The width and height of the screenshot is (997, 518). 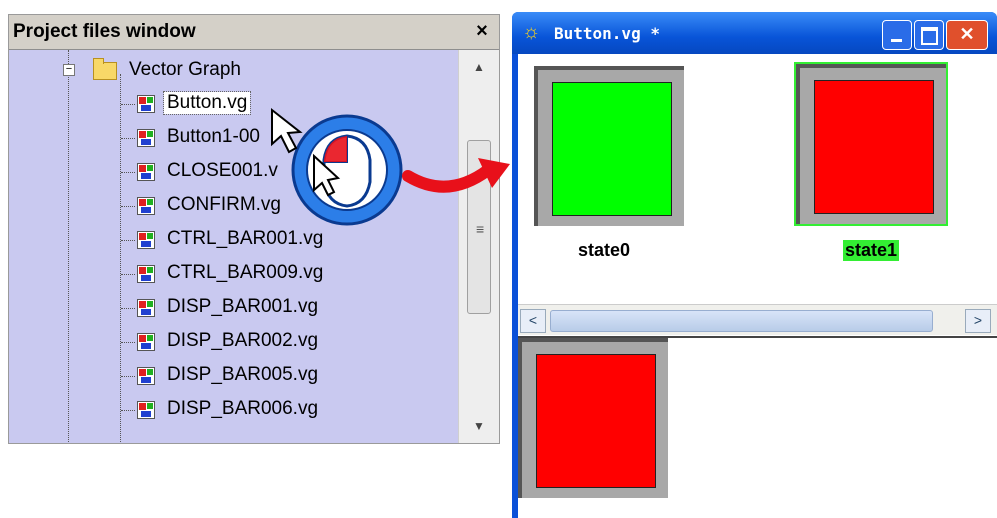 What do you see at coordinates (929, 35) in the screenshot?
I see `maximize-button` at bounding box center [929, 35].